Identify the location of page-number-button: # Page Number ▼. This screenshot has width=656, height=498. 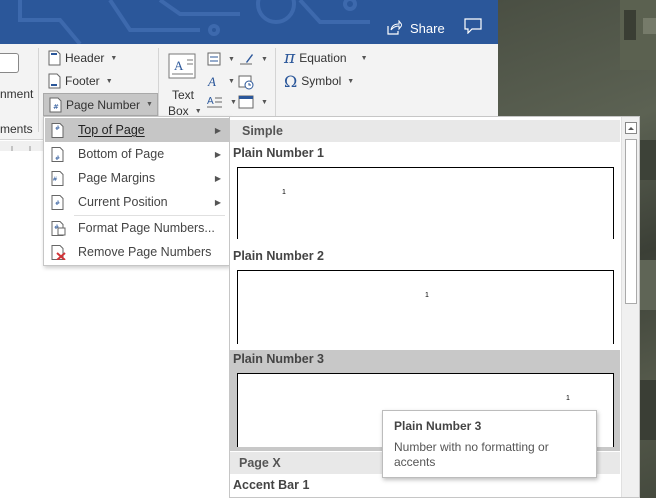
(100, 104).